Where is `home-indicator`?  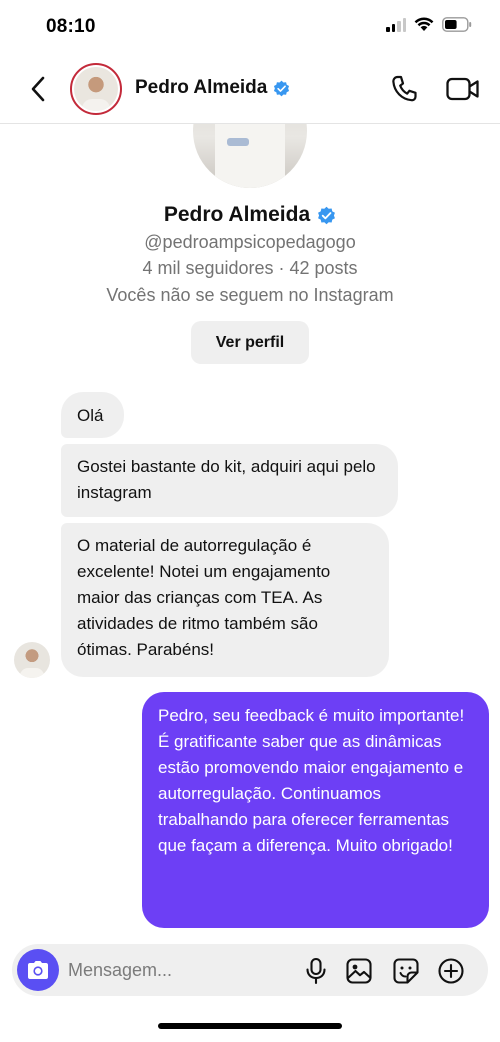 home-indicator is located at coordinates (250, 1026).